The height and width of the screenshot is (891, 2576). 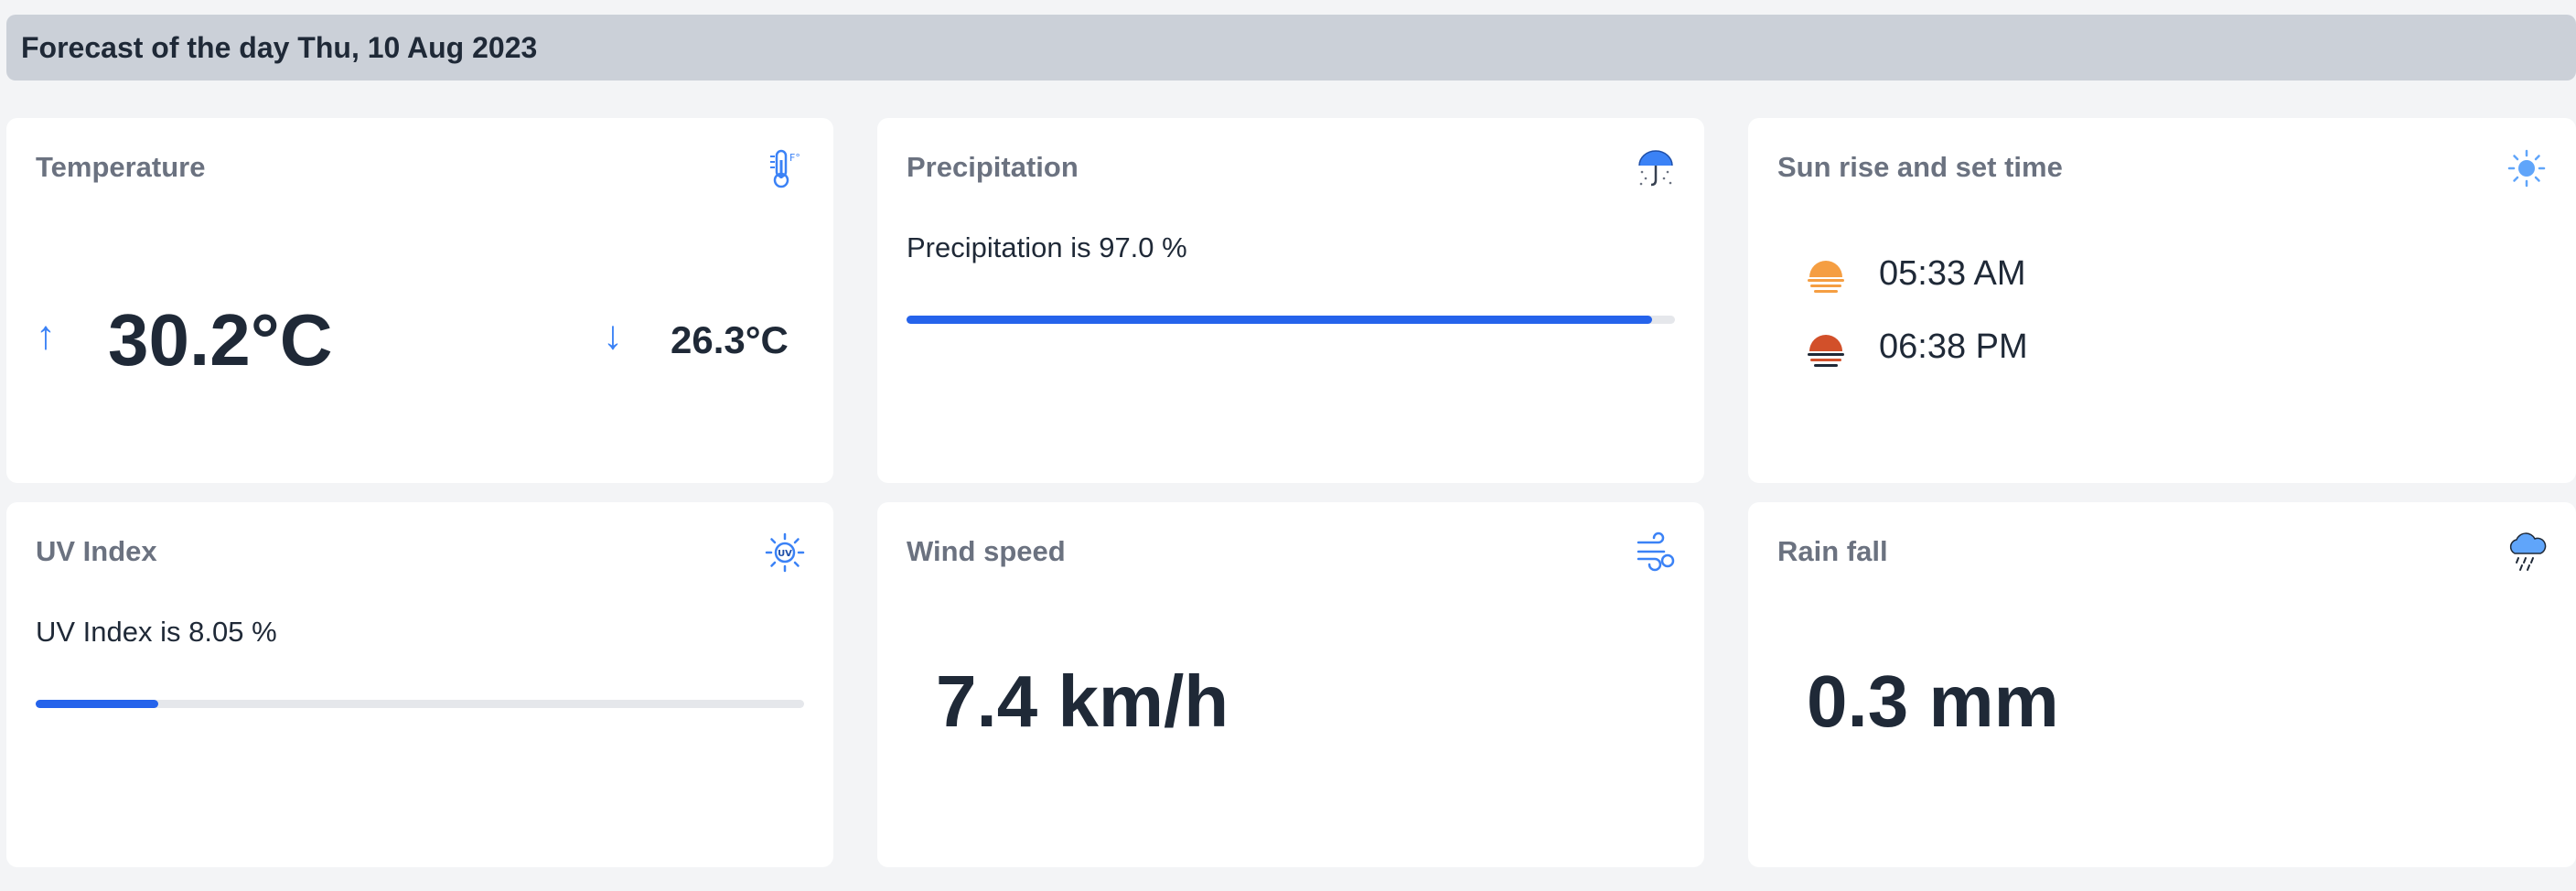 What do you see at coordinates (420, 704) in the screenshot?
I see `uv-progress` at bounding box center [420, 704].